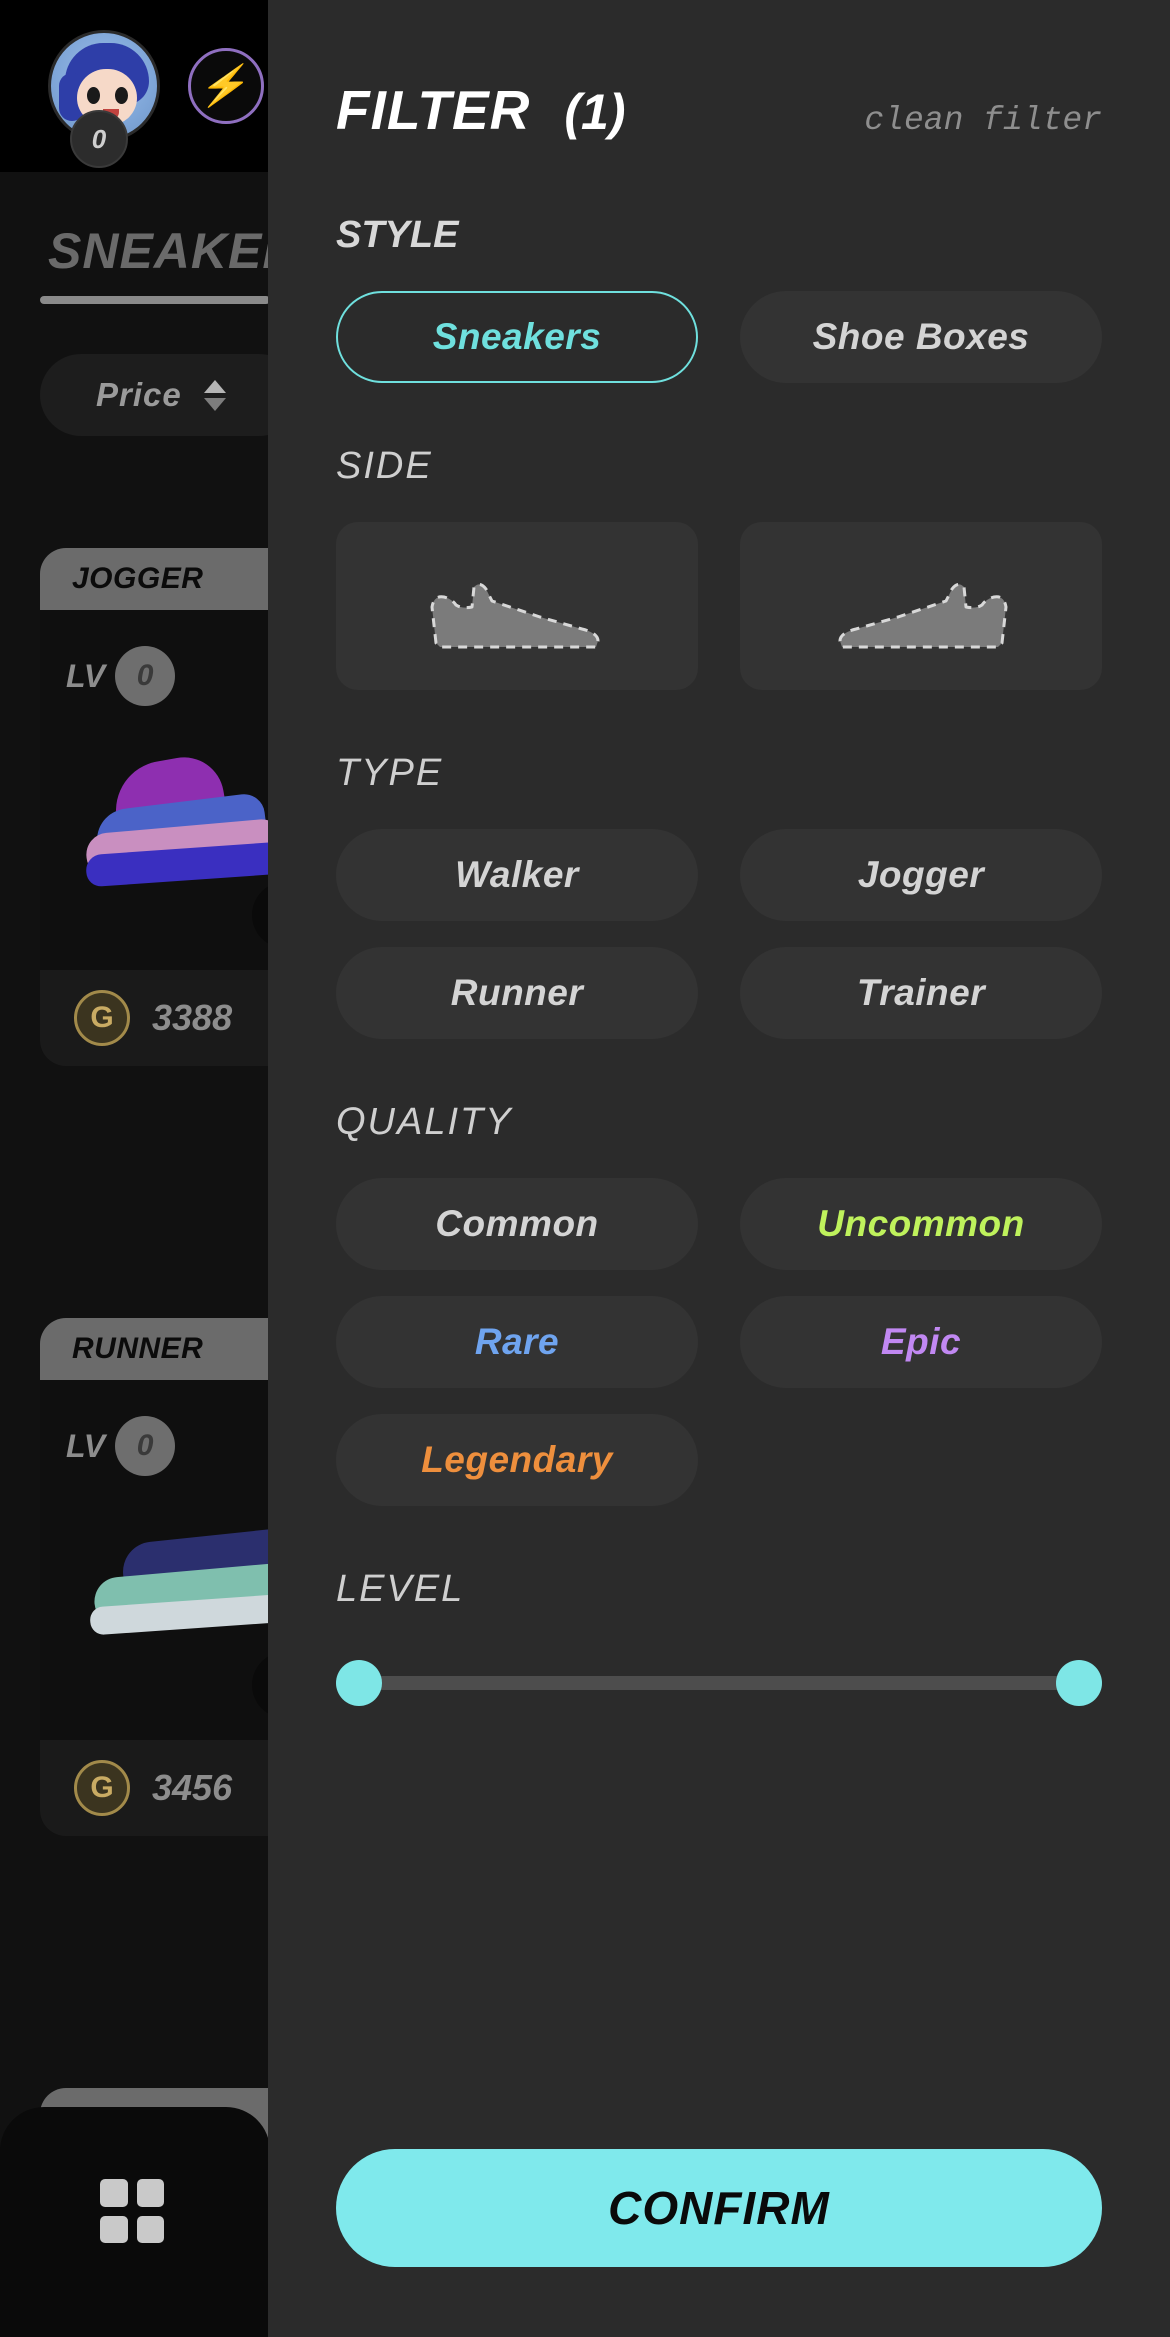 This screenshot has height=2337, width=1170. Describe the element at coordinates (517, 337) in the screenshot. I see `style-option-sneakers: Sneakers` at that location.